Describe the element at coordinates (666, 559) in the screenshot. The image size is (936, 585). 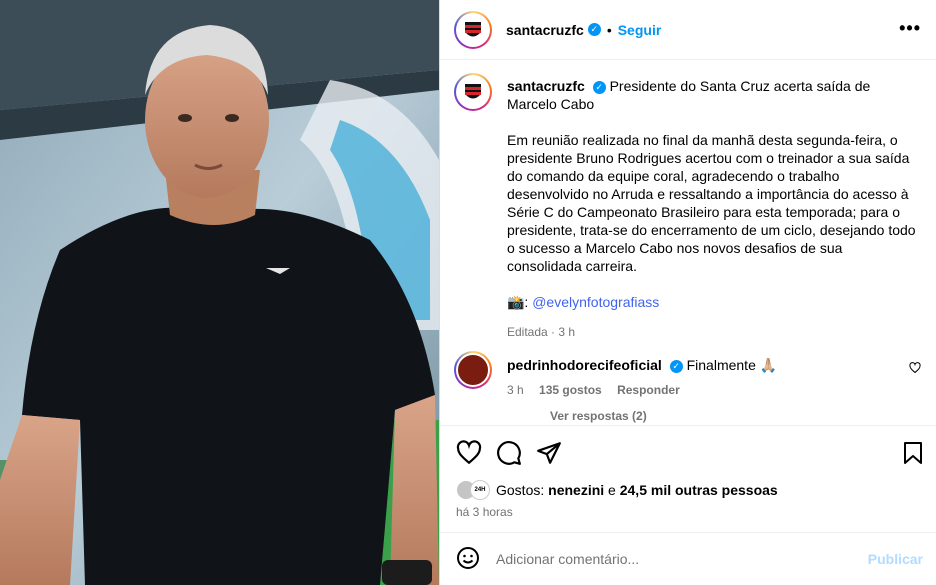
I see `comment-input` at that location.